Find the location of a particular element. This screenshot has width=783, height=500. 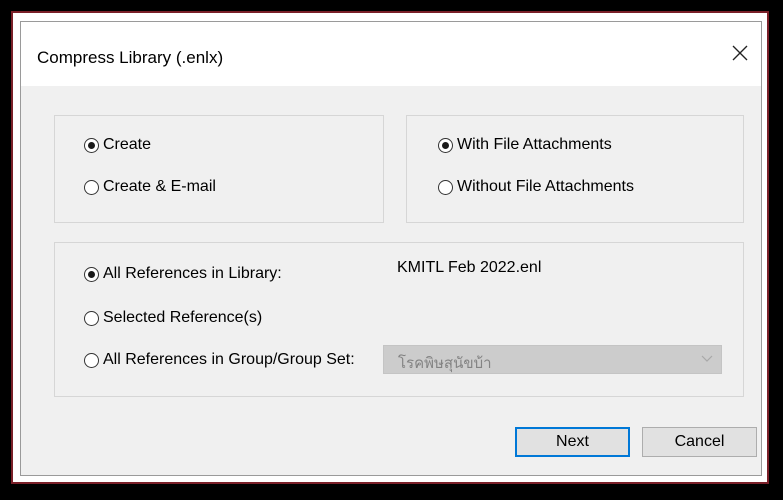

library-name: KMITL Feb 2022.enl is located at coordinates (469, 267).